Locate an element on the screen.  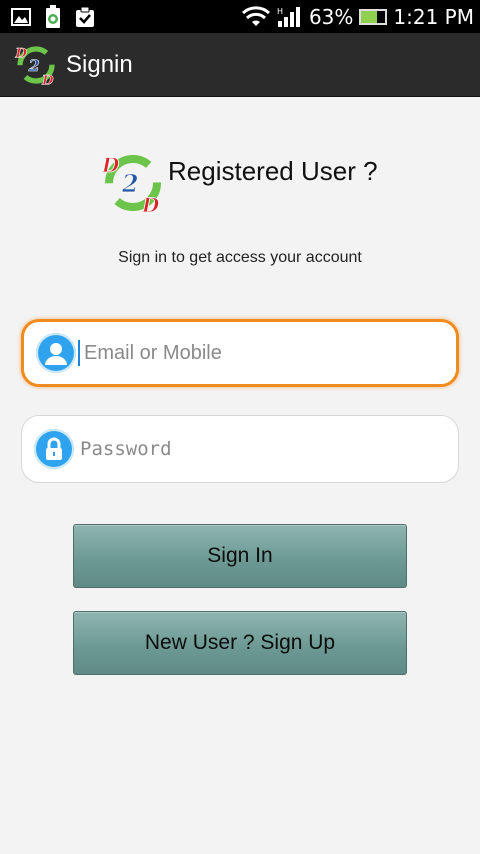
app-logo-icon: D 2 D is located at coordinates (36, 65).